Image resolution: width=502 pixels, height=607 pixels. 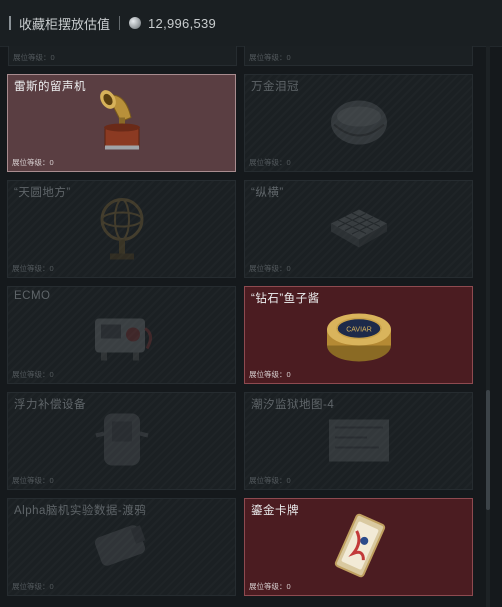 I want to click on card-name: 浮力补偿设备, so click(x=50, y=405).